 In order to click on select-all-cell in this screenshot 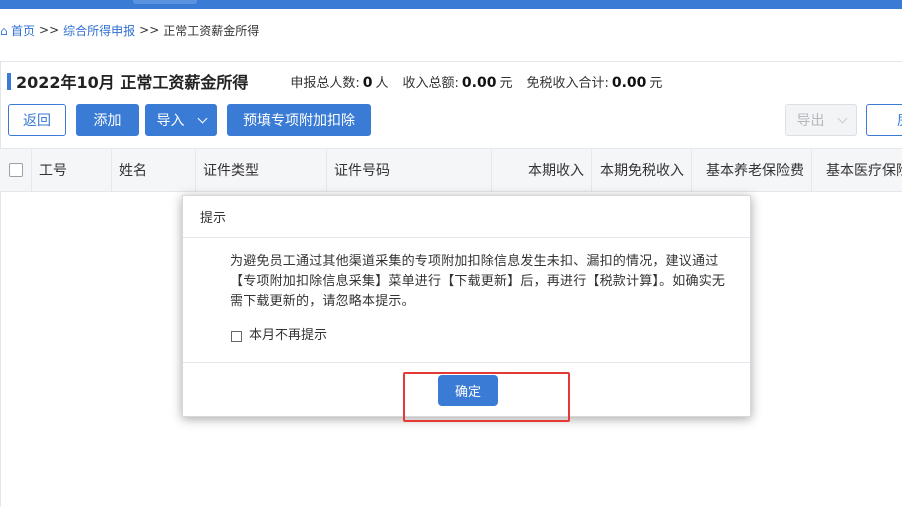, I will do `click(16, 170)`.